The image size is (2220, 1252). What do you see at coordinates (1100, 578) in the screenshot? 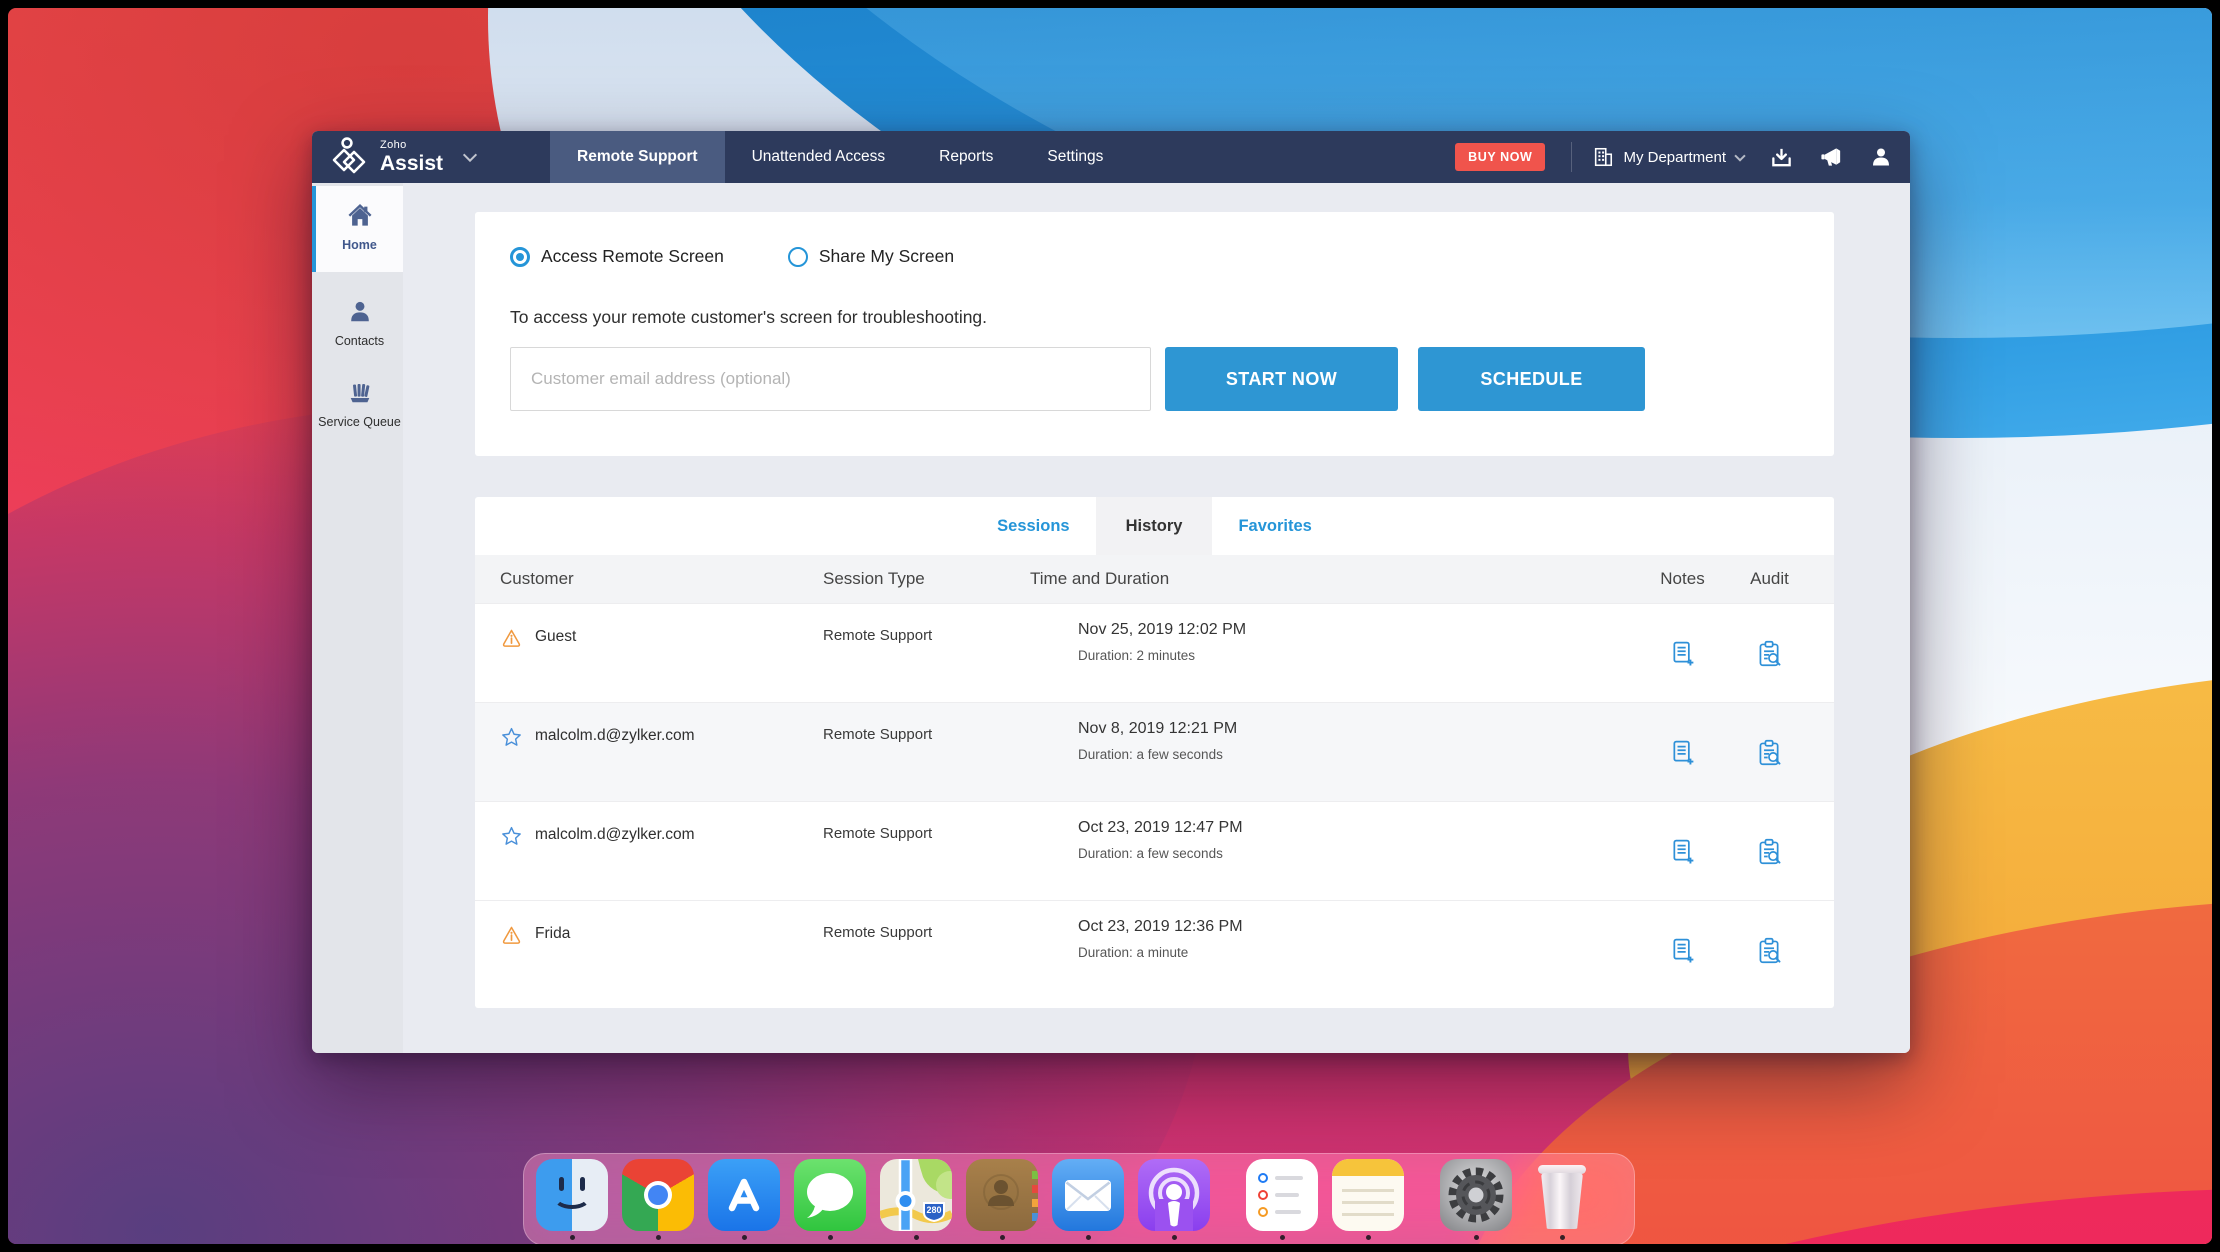
I see `column-time-duration: Time and Duration` at bounding box center [1100, 578].